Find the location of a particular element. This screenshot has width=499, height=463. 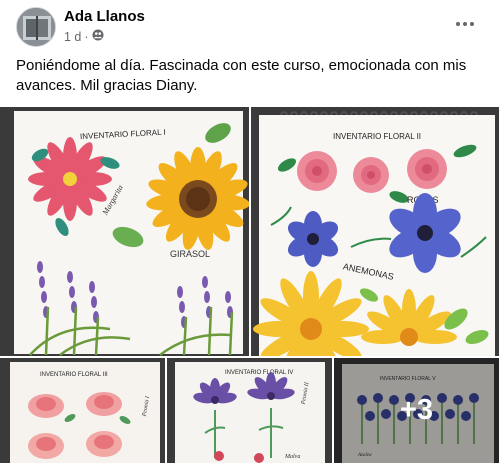

more-photos-overlay: +3 is located at coordinates (416, 410).